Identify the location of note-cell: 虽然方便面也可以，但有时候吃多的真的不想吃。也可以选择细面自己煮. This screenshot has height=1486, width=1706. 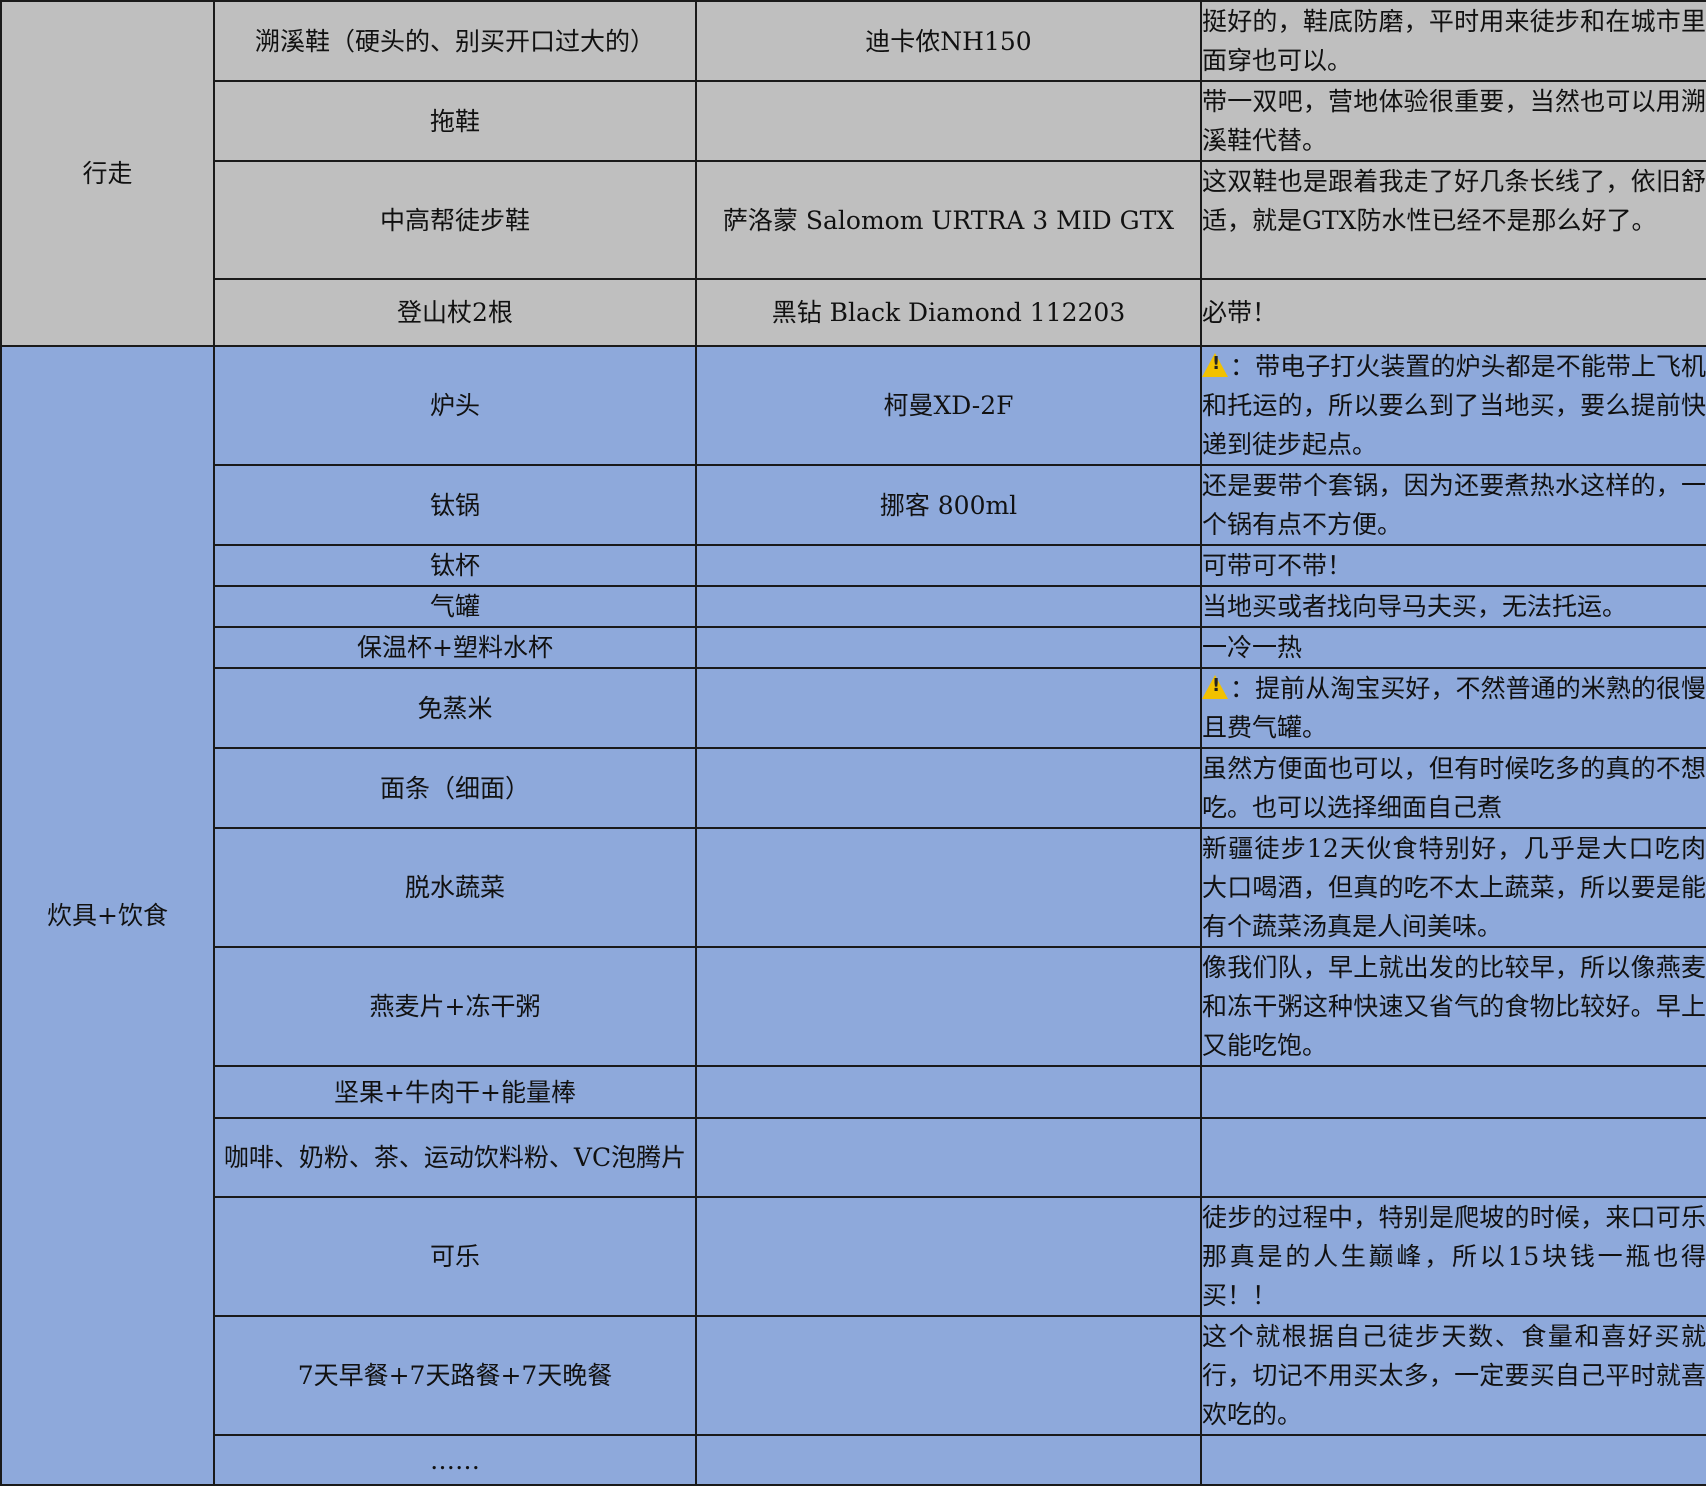
(1453, 788).